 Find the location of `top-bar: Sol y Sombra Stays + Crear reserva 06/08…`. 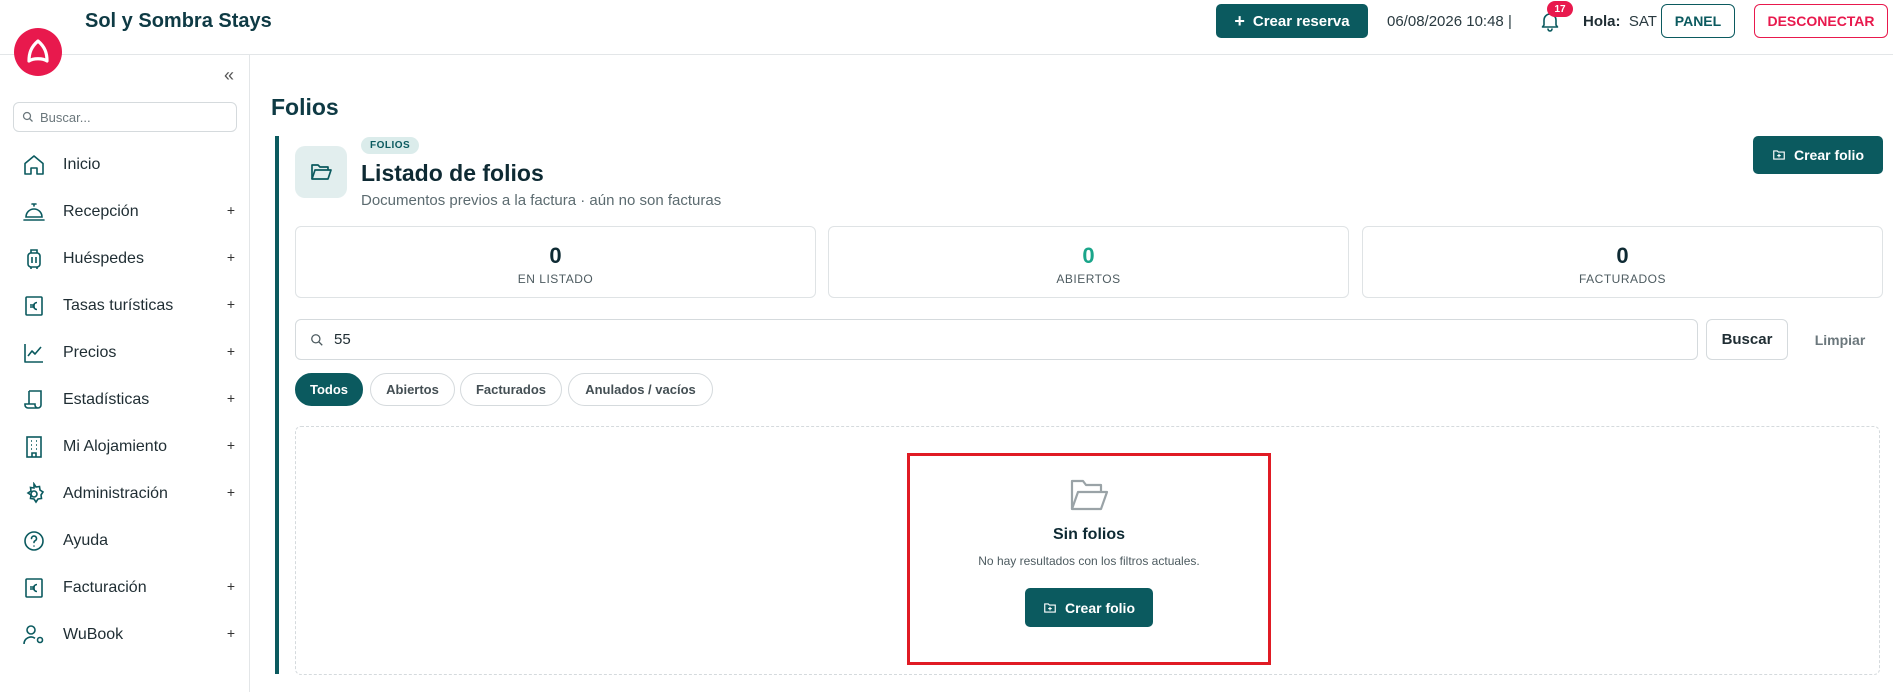

top-bar: Sol y Sombra Stays + Crear reserva 06/08… is located at coordinates (946, 27).